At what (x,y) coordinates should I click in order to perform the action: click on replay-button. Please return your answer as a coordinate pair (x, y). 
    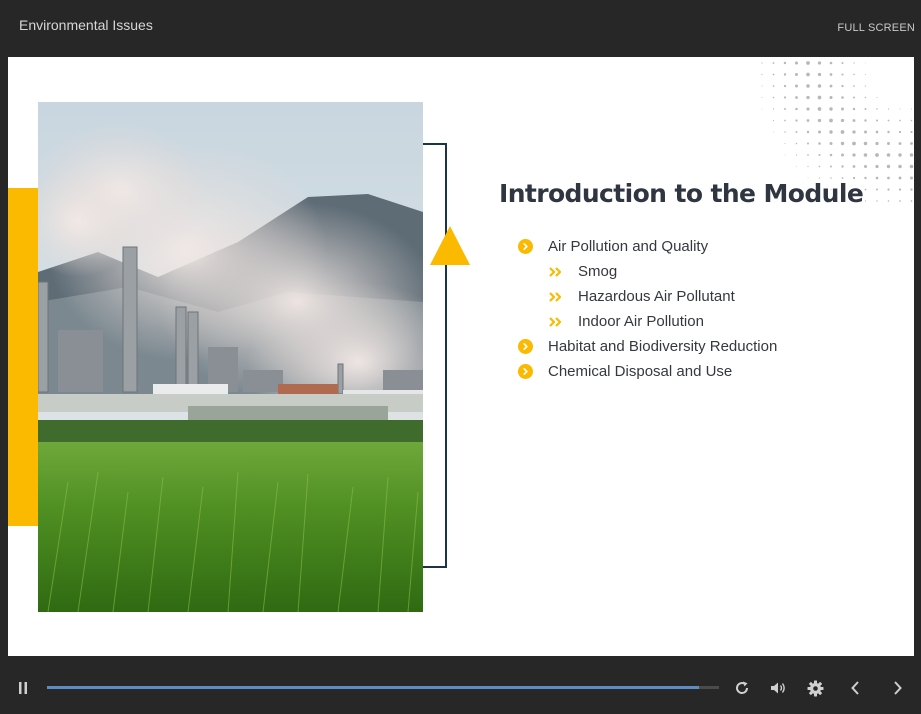
    Looking at the image, I should click on (742, 688).